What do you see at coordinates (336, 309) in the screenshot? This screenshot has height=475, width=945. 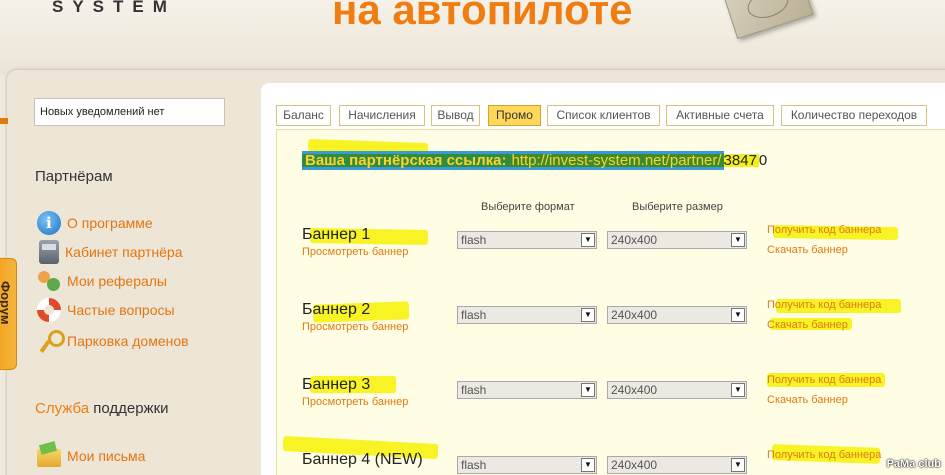 I see `banner-title: Баннер 2` at bounding box center [336, 309].